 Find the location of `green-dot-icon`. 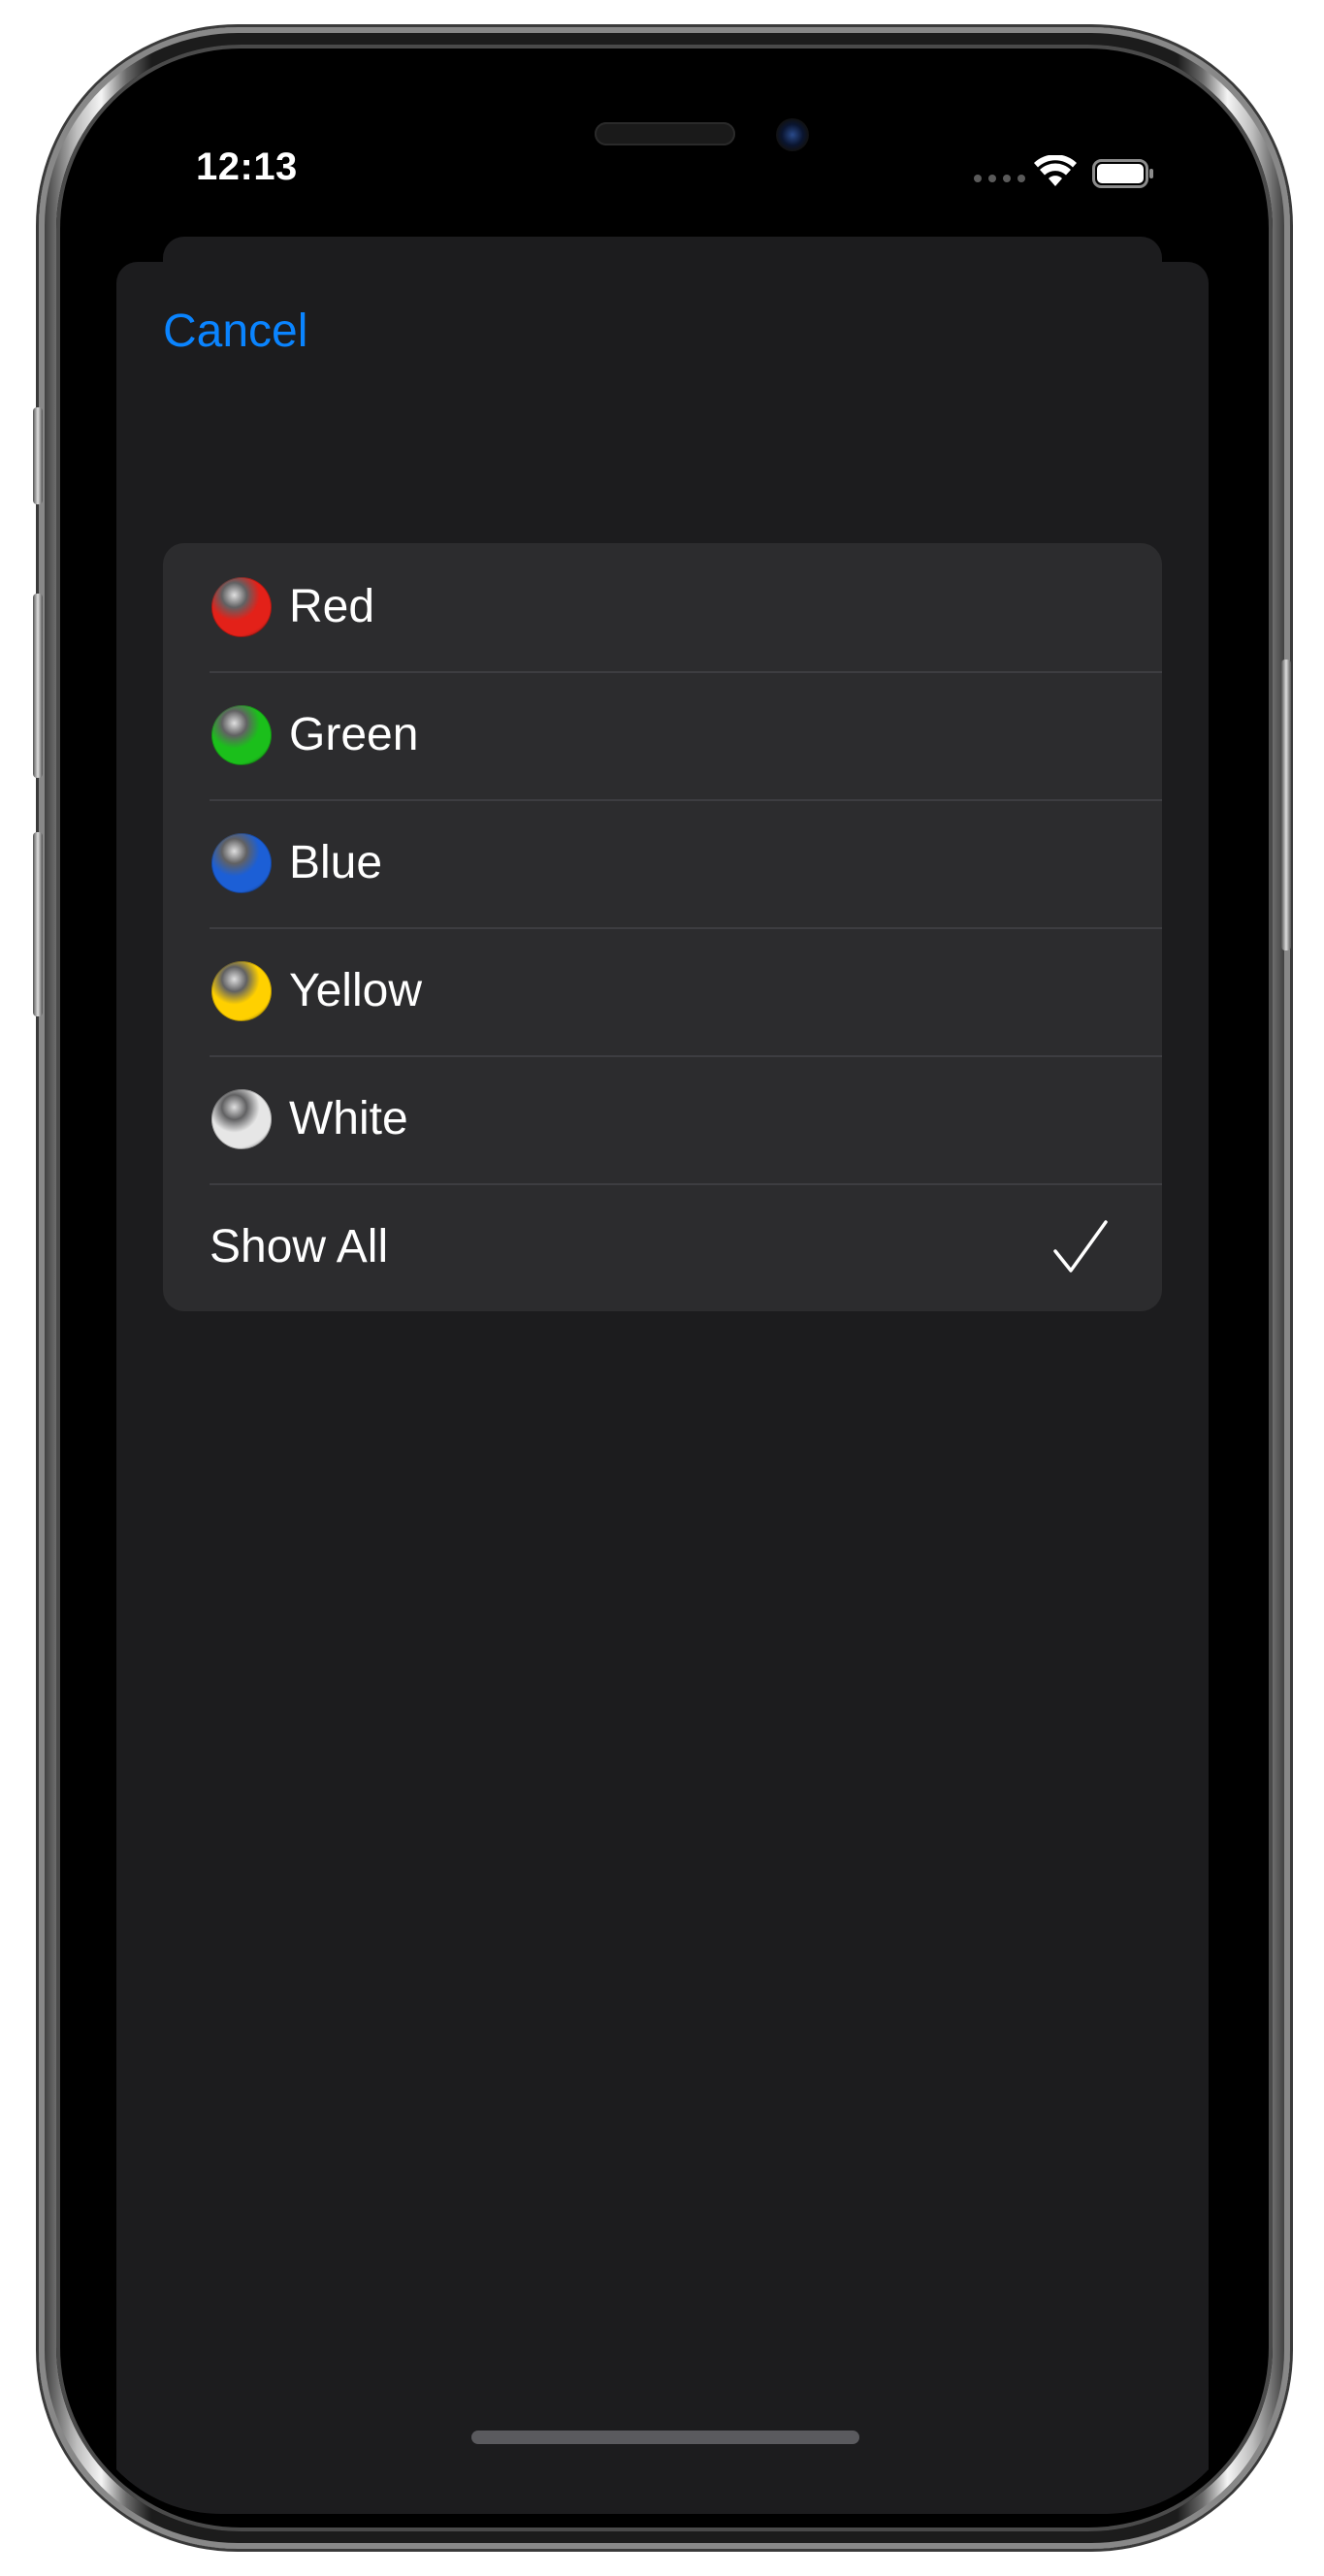

green-dot-icon is located at coordinates (241, 735).